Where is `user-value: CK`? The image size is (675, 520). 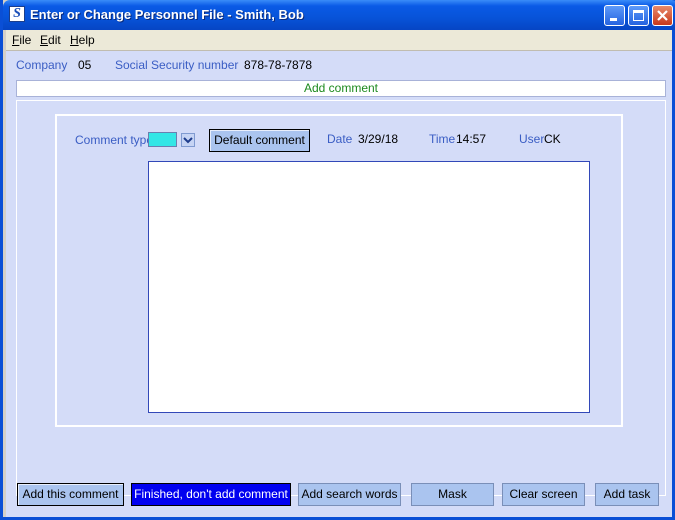 user-value: CK is located at coordinates (552, 139).